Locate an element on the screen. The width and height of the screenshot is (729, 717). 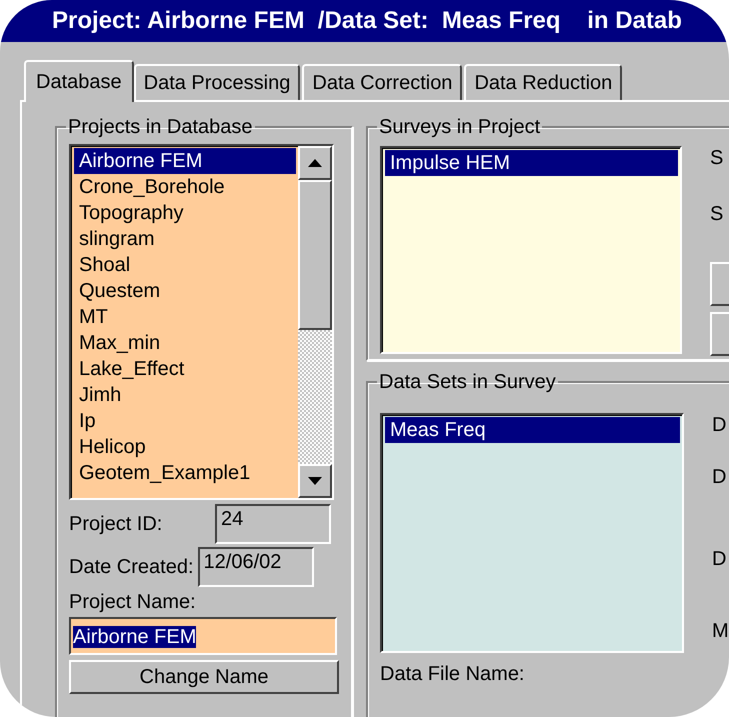
field-label: Date Created: is located at coordinates (131, 567).